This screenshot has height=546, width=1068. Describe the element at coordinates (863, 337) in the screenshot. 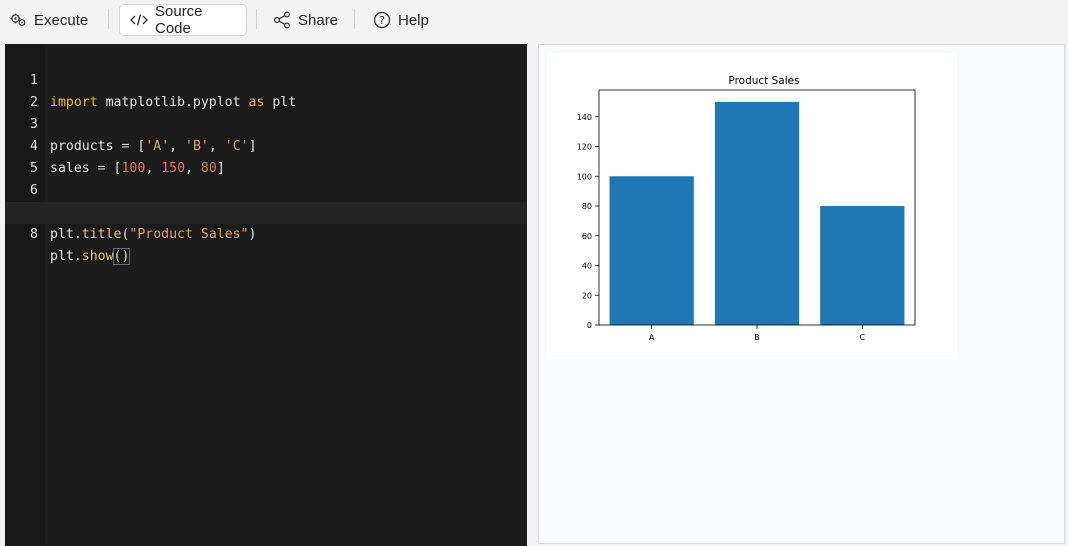

I see `x-tick-label: C` at that location.